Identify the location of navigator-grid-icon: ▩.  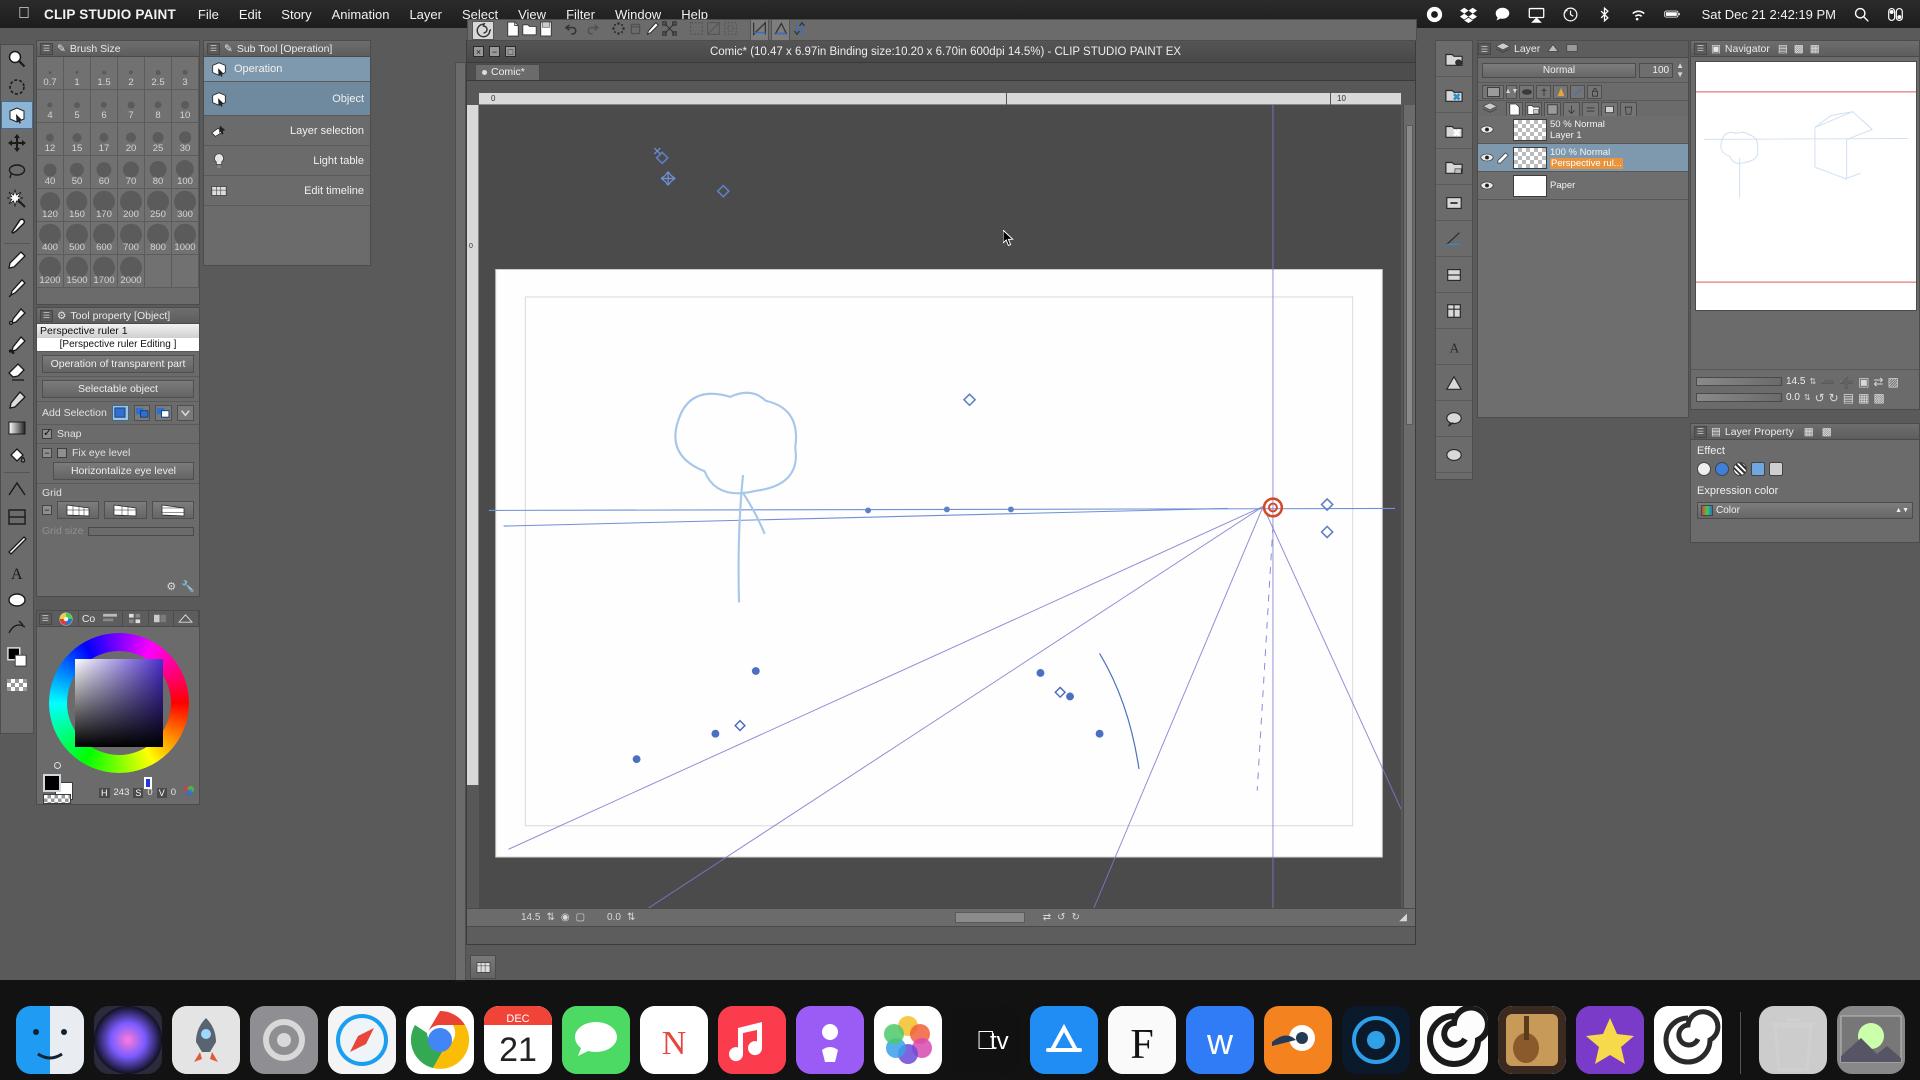
(1878, 398).